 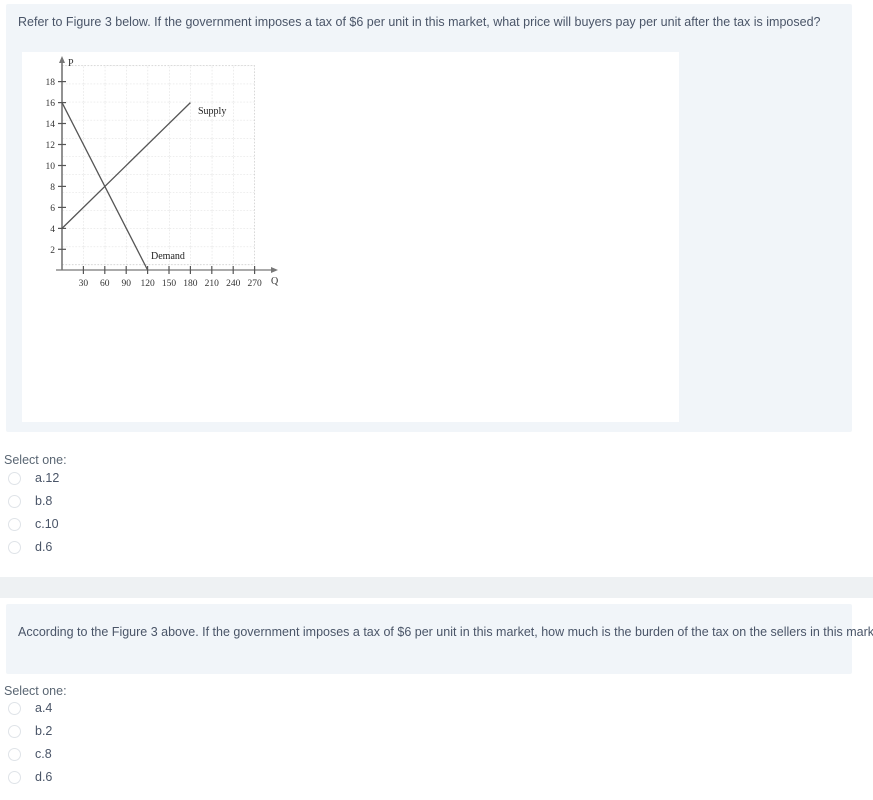 What do you see at coordinates (190, 284) in the screenshot?
I see `svg-text: 180` at bounding box center [190, 284].